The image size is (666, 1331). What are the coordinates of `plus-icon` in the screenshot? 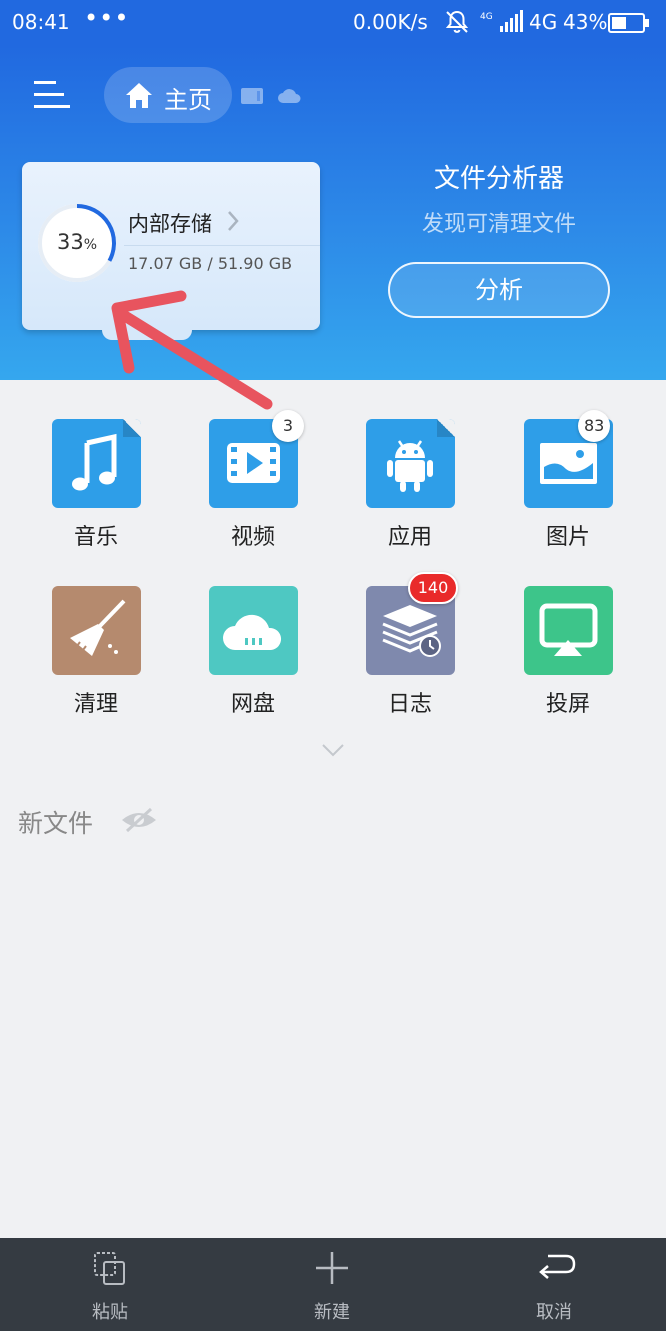 It's located at (332, 1268).